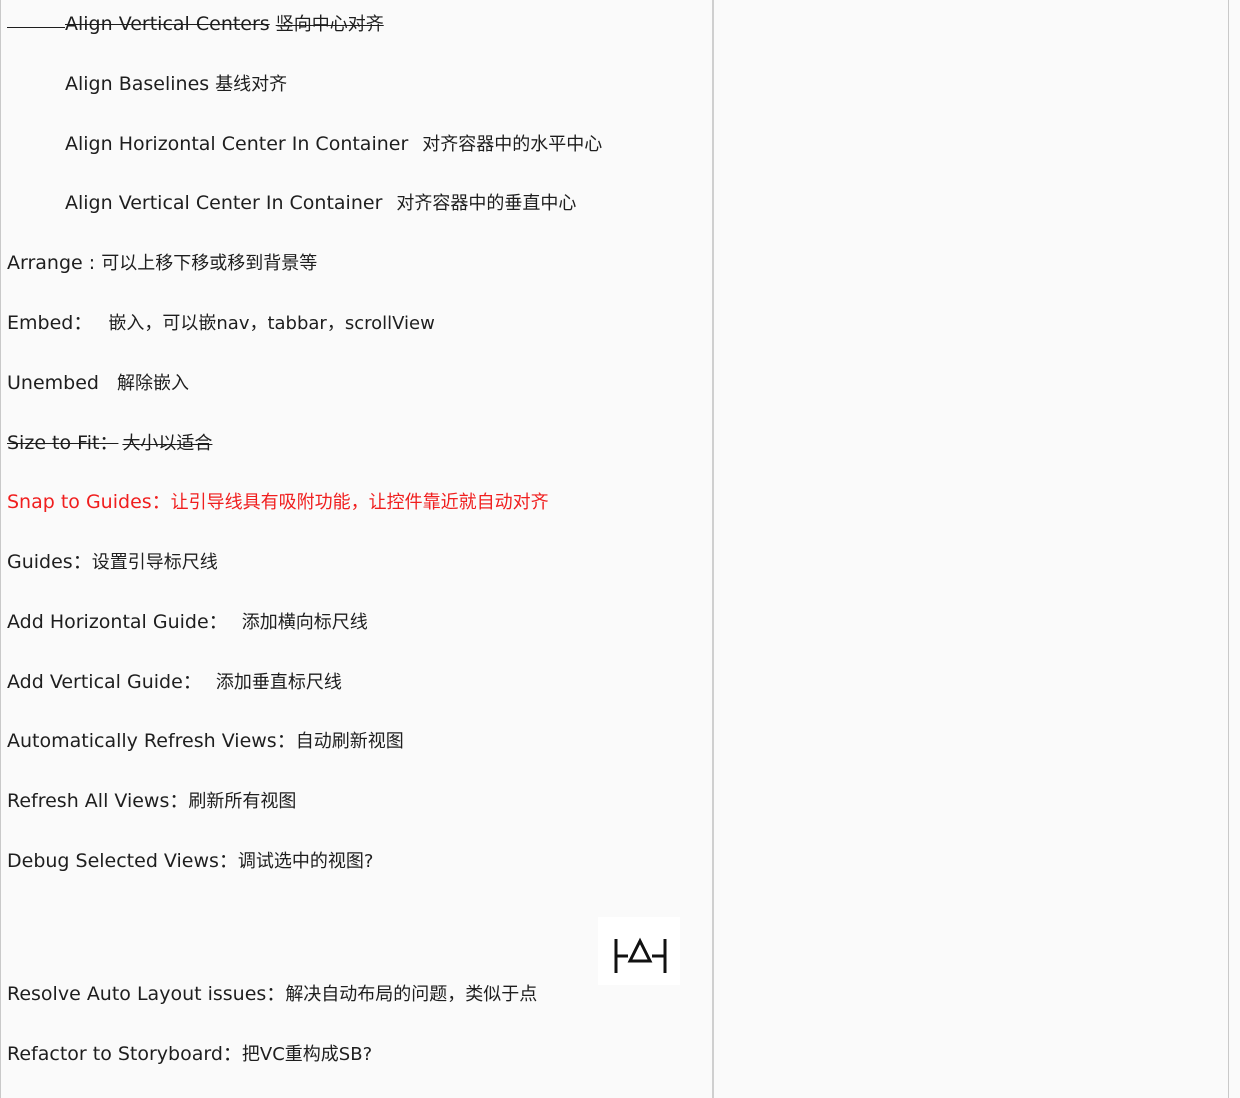  What do you see at coordinates (486, 203) in the screenshot?
I see `term-description: 对齐容器中的垂直中心` at bounding box center [486, 203].